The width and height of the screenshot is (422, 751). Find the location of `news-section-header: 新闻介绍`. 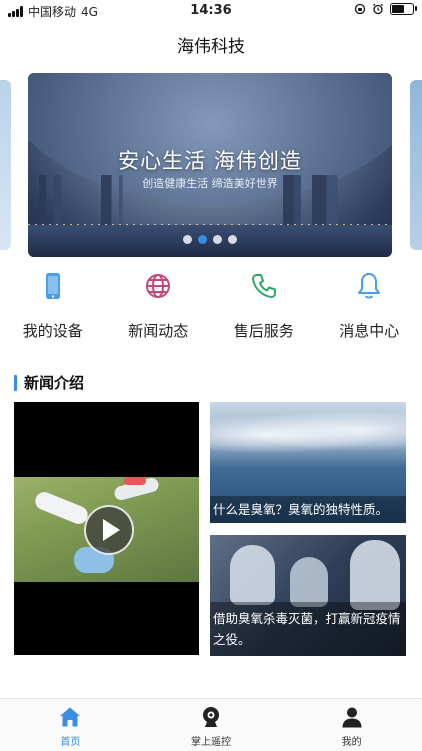

news-section-header: 新闻介绍 is located at coordinates (49, 382).